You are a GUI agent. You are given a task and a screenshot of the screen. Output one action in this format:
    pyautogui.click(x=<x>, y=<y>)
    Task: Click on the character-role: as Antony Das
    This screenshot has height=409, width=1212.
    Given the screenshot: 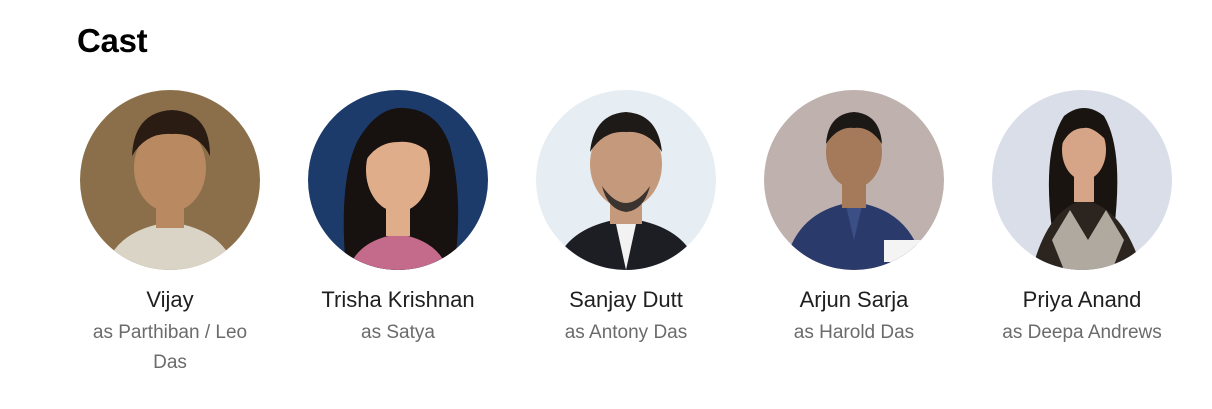 What is the action you would take?
    pyautogui.click(x=626, y=332)
    